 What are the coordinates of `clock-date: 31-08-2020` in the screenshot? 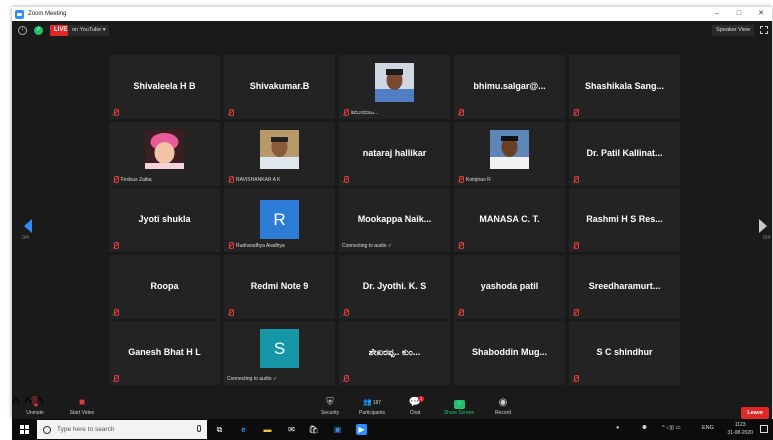 It's located at (740, 433).